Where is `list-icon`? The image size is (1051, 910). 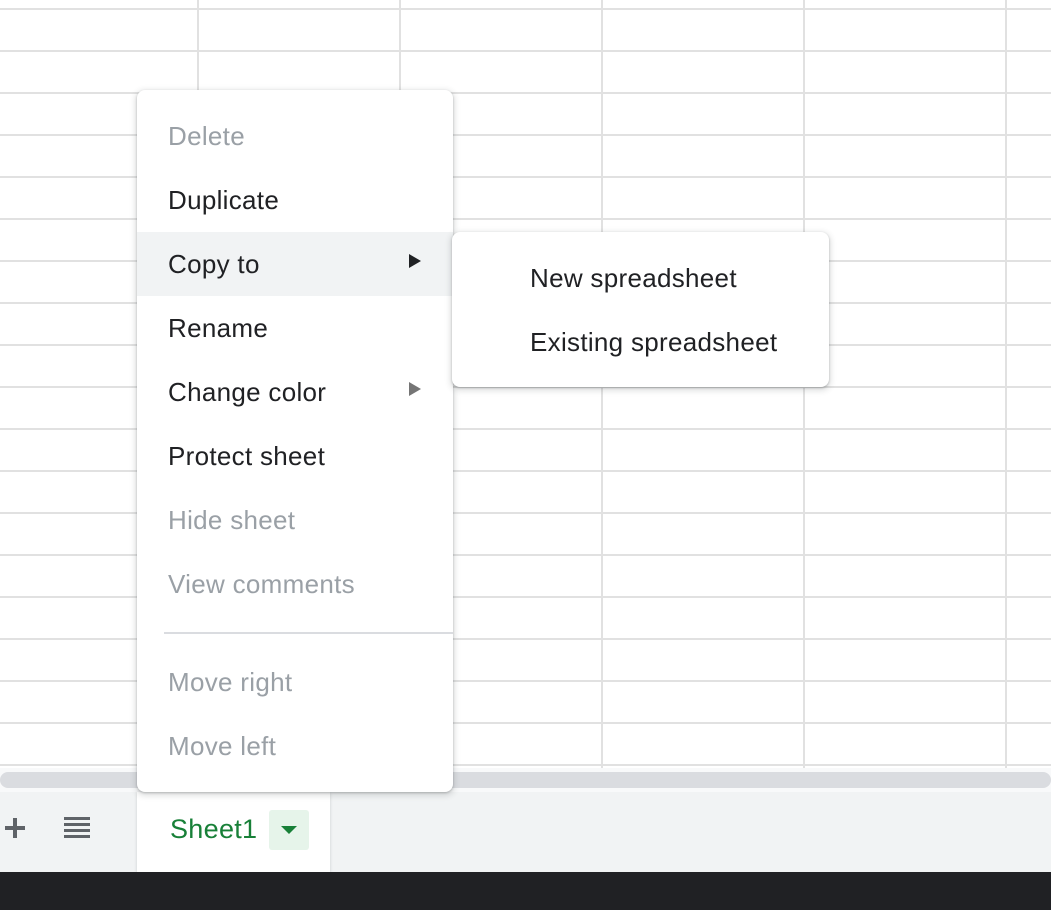
list-icon is located at coordinates (77, 827).